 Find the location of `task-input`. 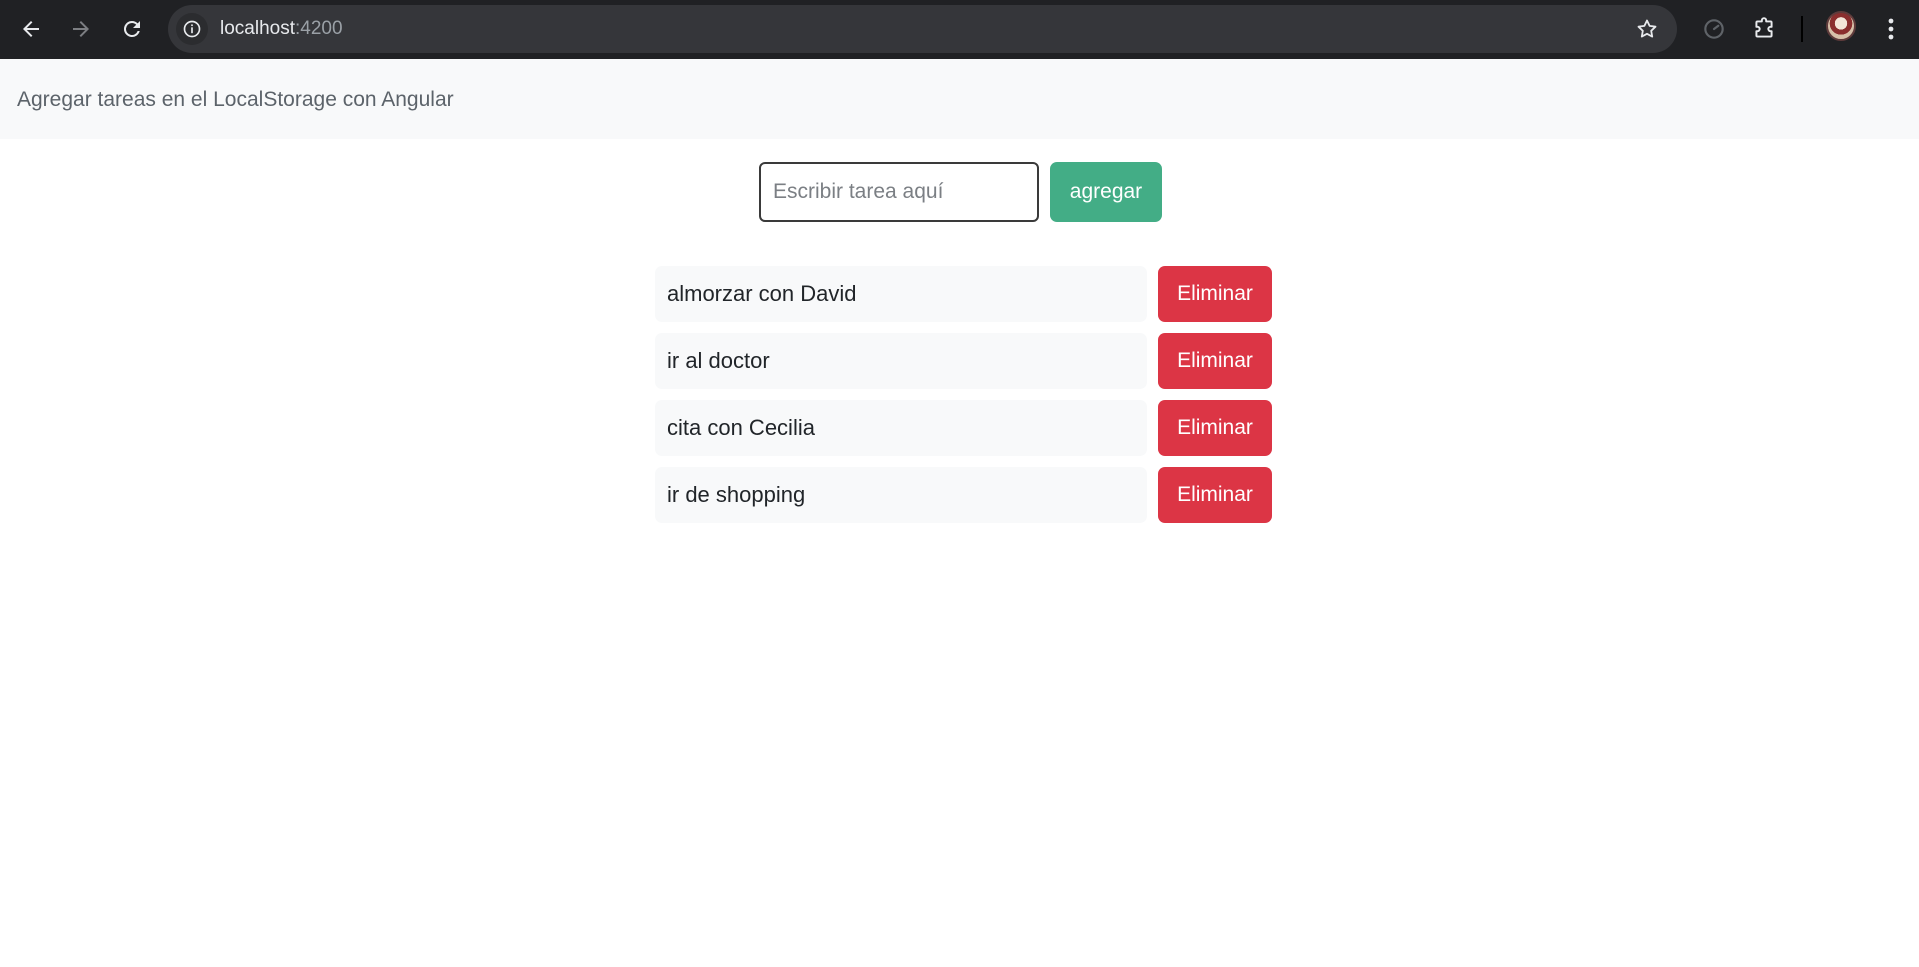

task-input is located at coordinates (899, 192).